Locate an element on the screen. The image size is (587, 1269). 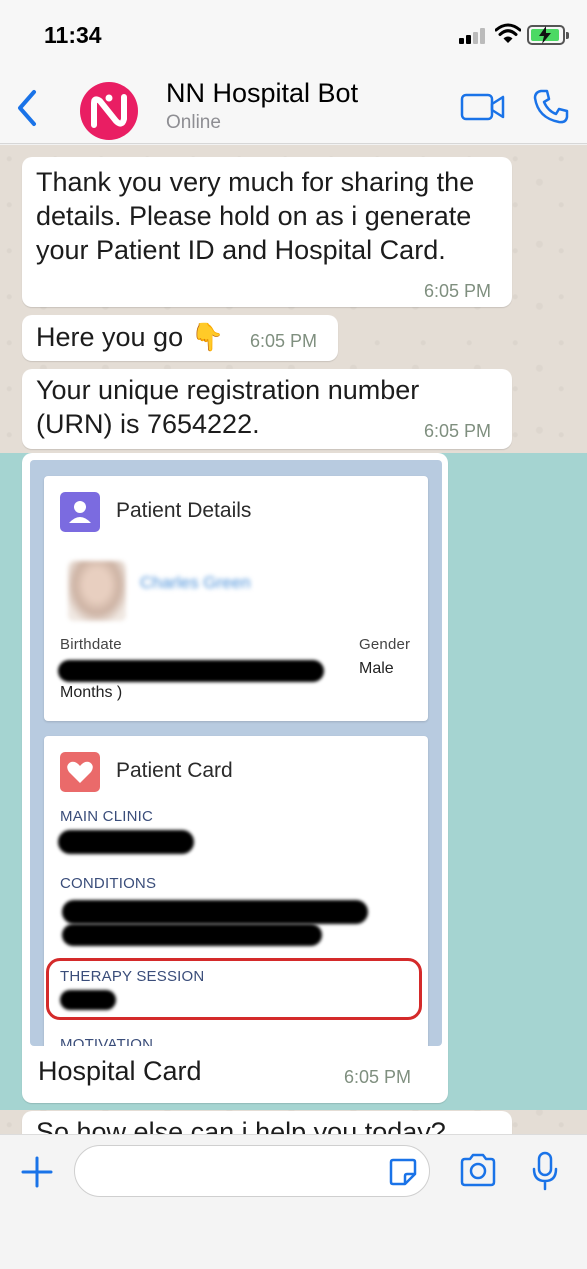
gender-label: Gender is located at coordinates (385, 644).